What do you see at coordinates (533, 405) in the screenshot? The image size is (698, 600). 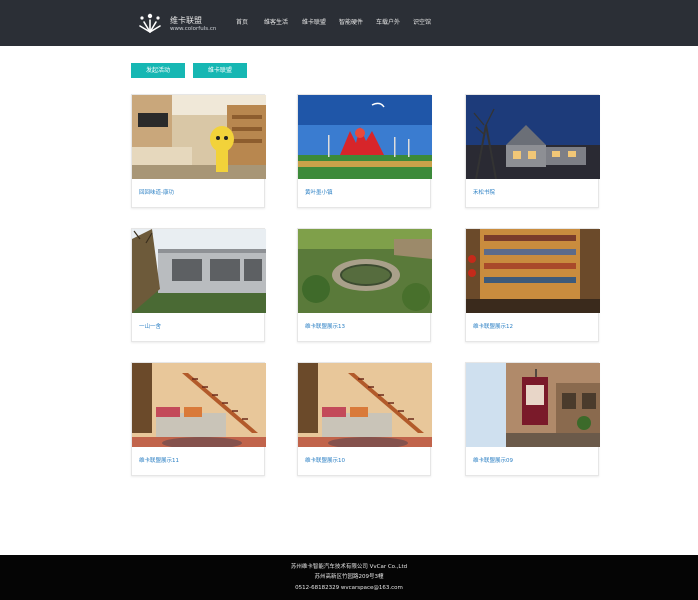 I see `card-9-photo` at bounding box center [533, 405].